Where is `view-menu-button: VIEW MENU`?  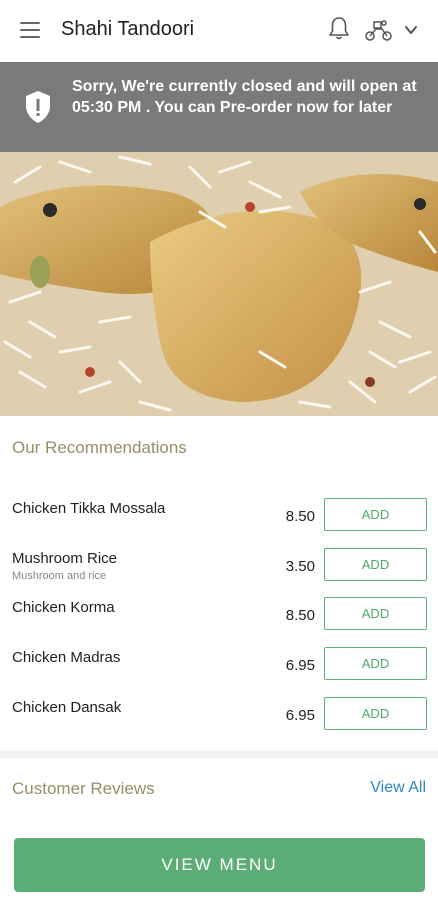
view-menu-button: VIEW MENU is located at coordinates (219, 865).